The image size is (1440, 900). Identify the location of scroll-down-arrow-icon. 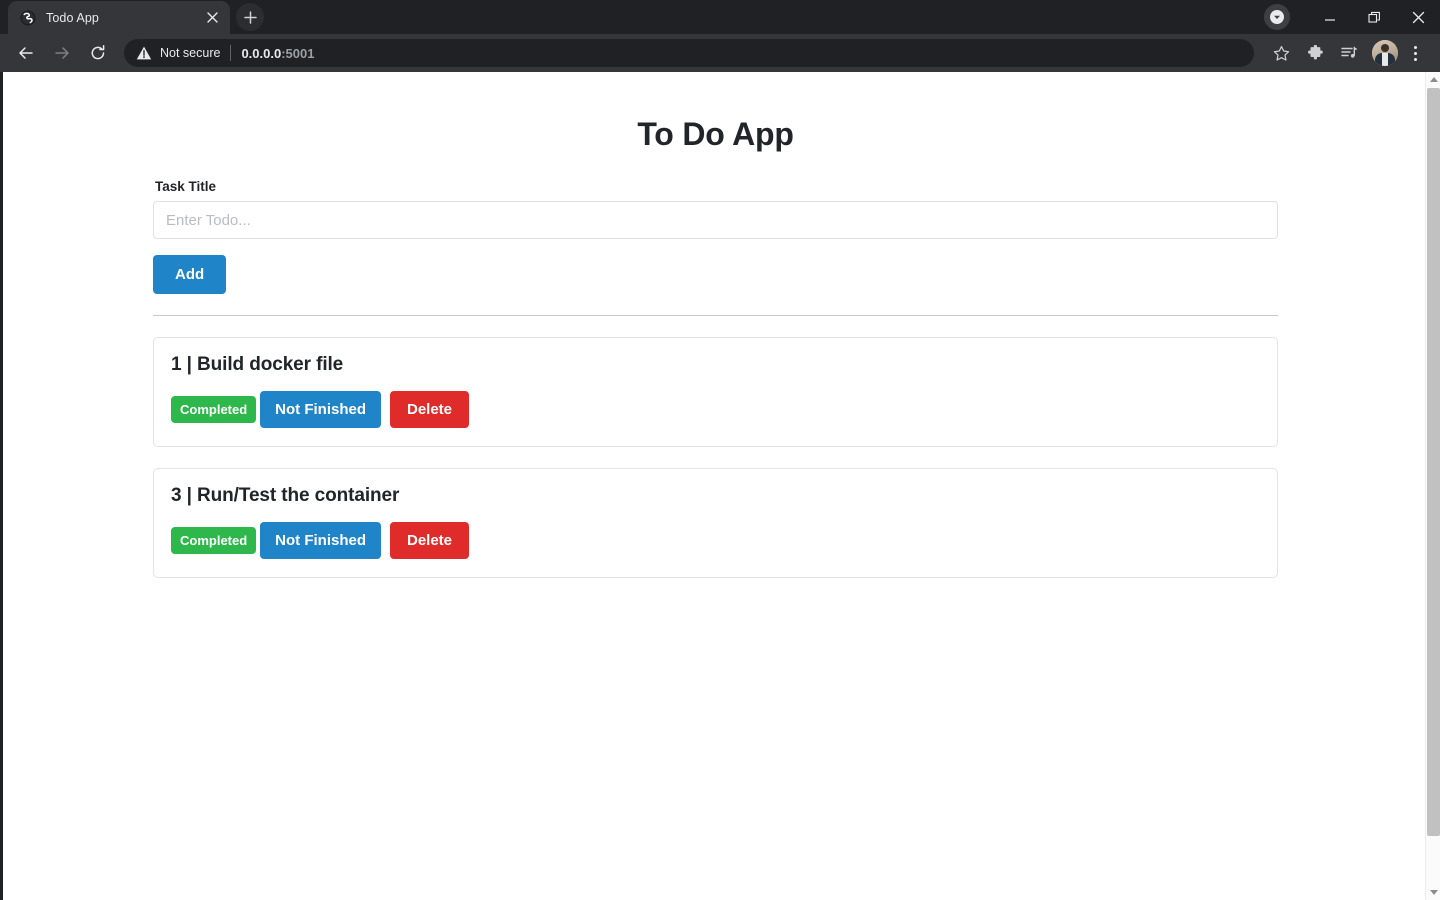
(1433, 892).